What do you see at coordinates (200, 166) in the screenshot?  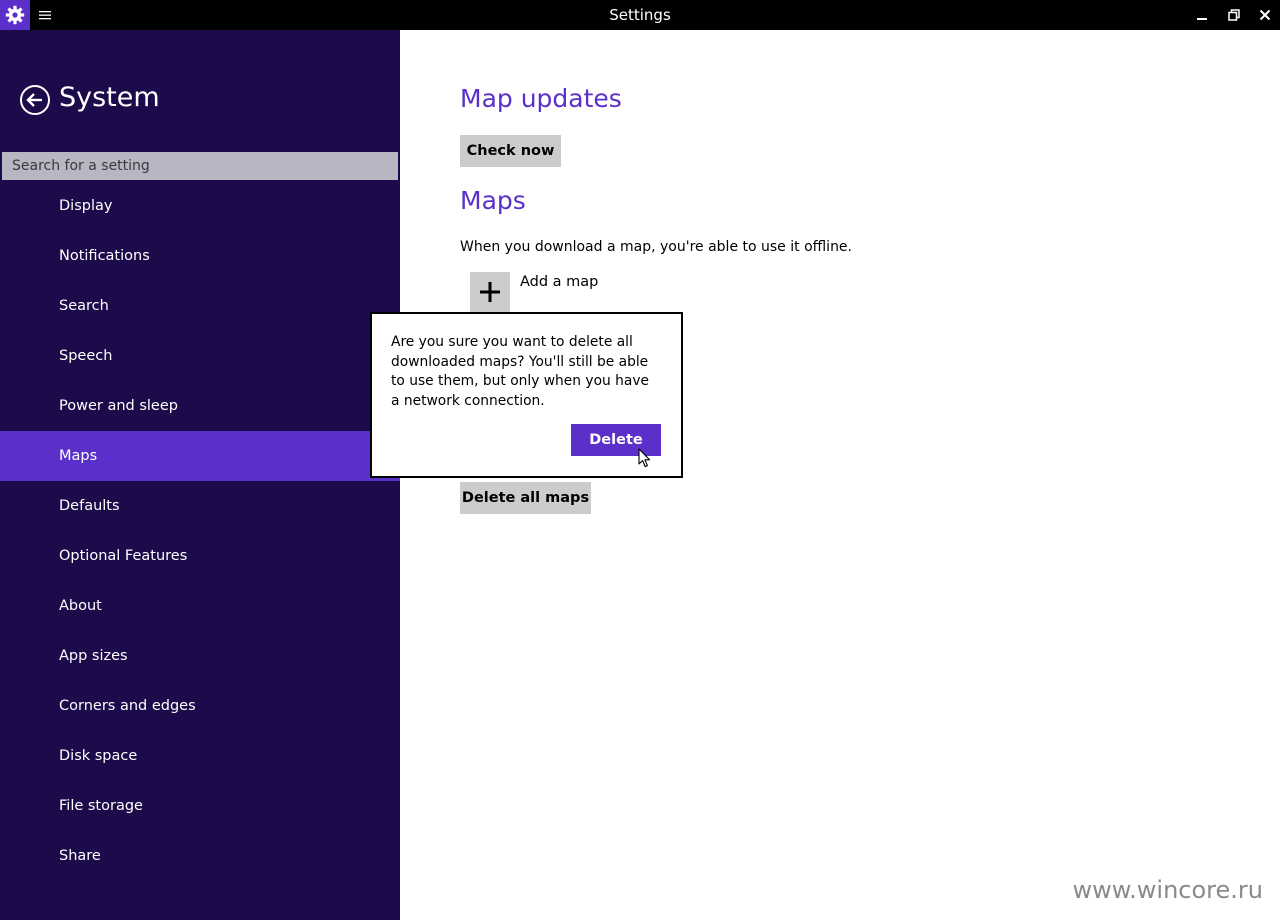 I see `search-input` at bounding box center [200, 166].